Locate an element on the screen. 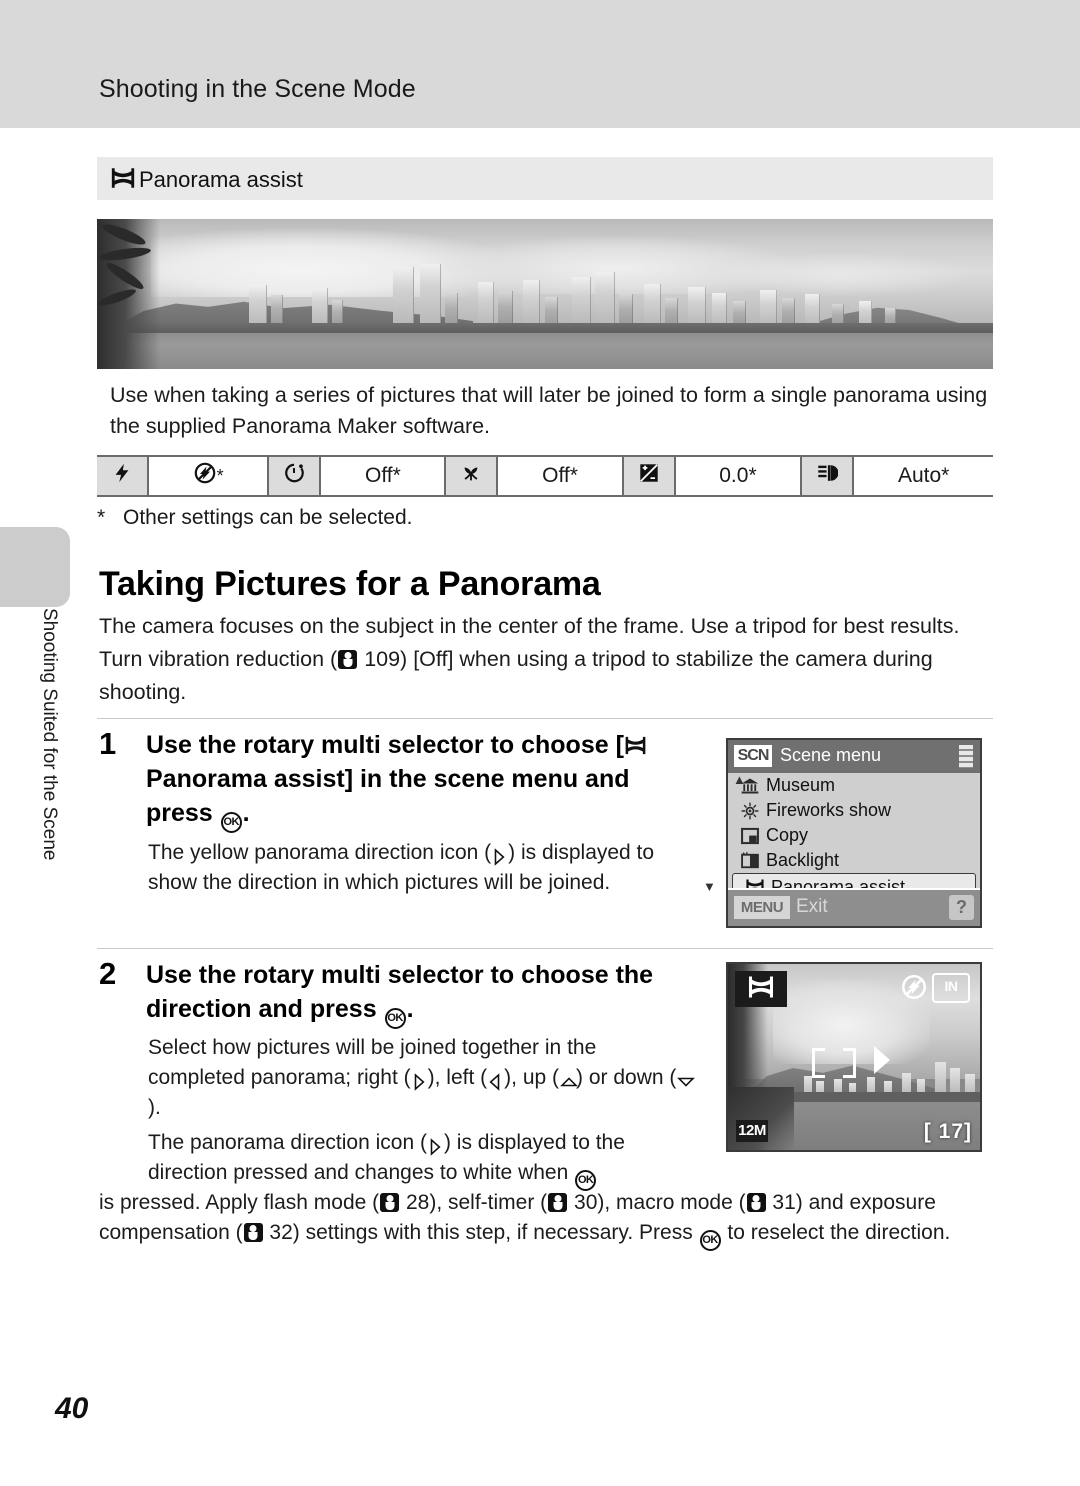 This screenshot has height=1486, width=1080. menu-item-museum: ▲ Museum is located at coordinates (854, 785).